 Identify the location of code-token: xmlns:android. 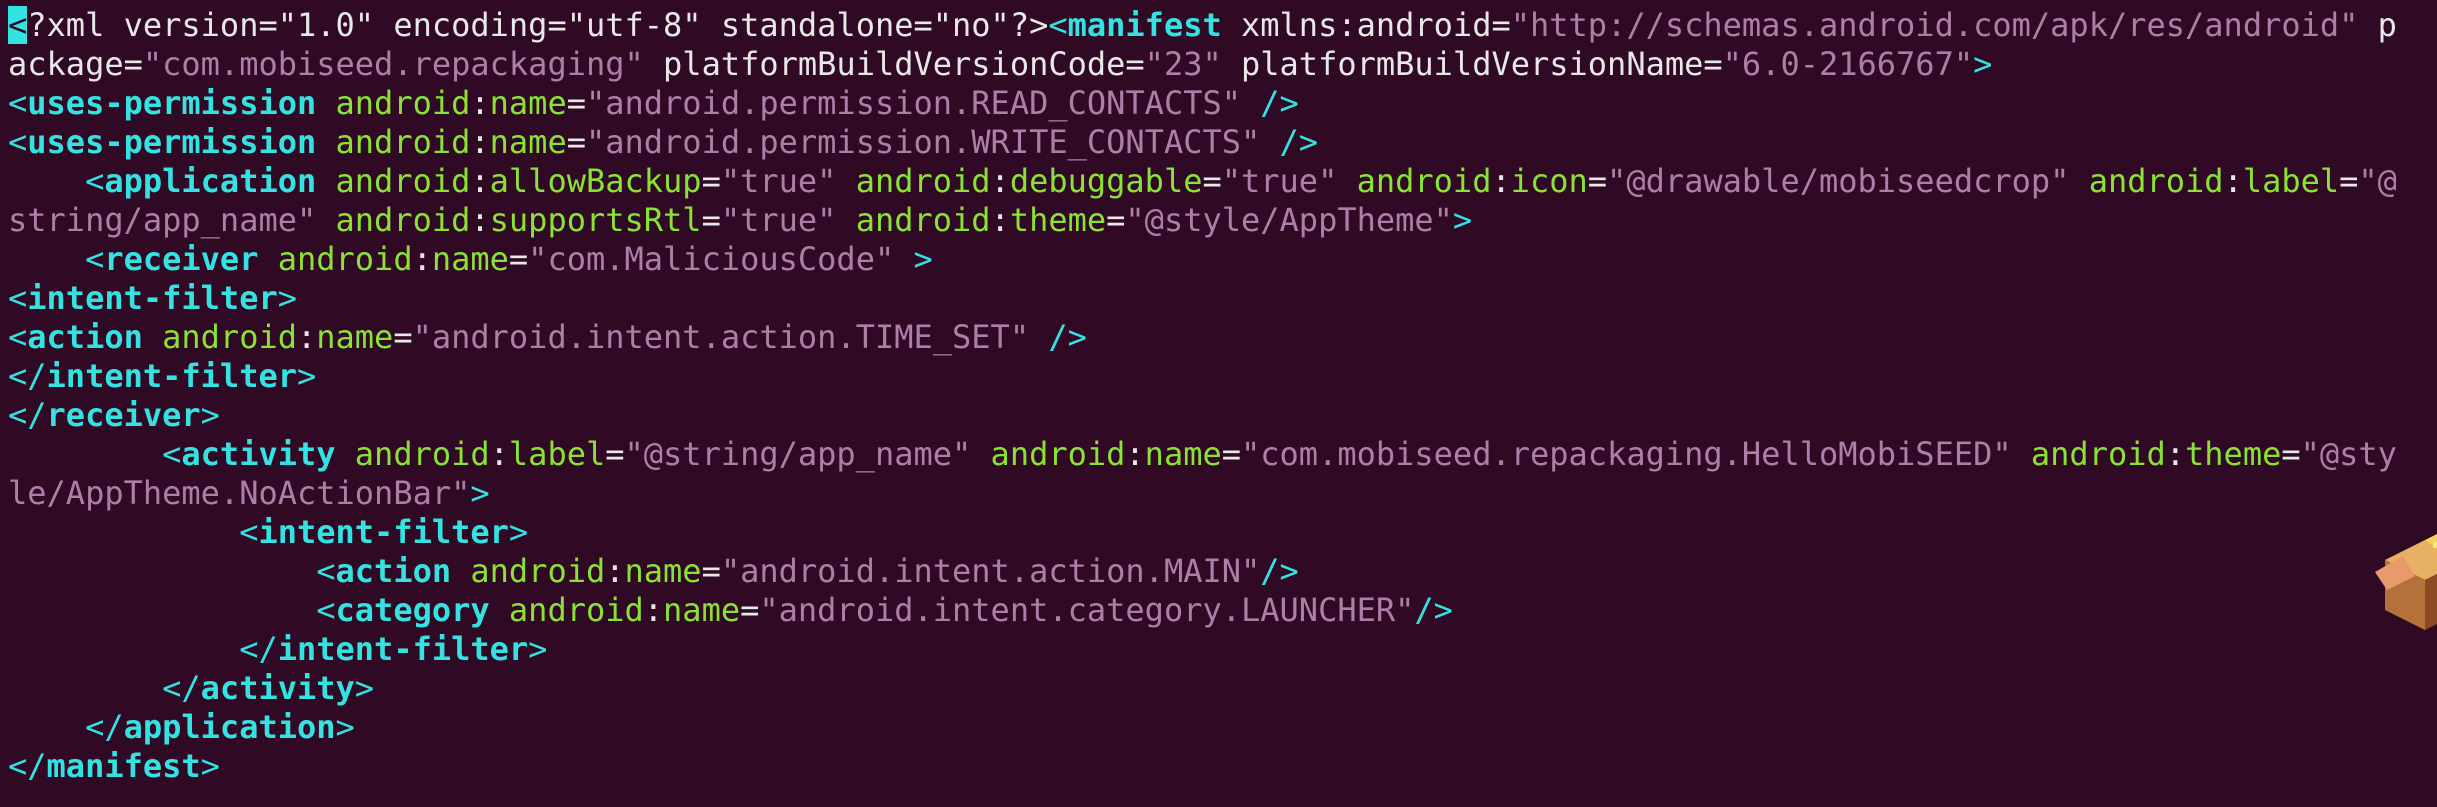
(1356, 25).